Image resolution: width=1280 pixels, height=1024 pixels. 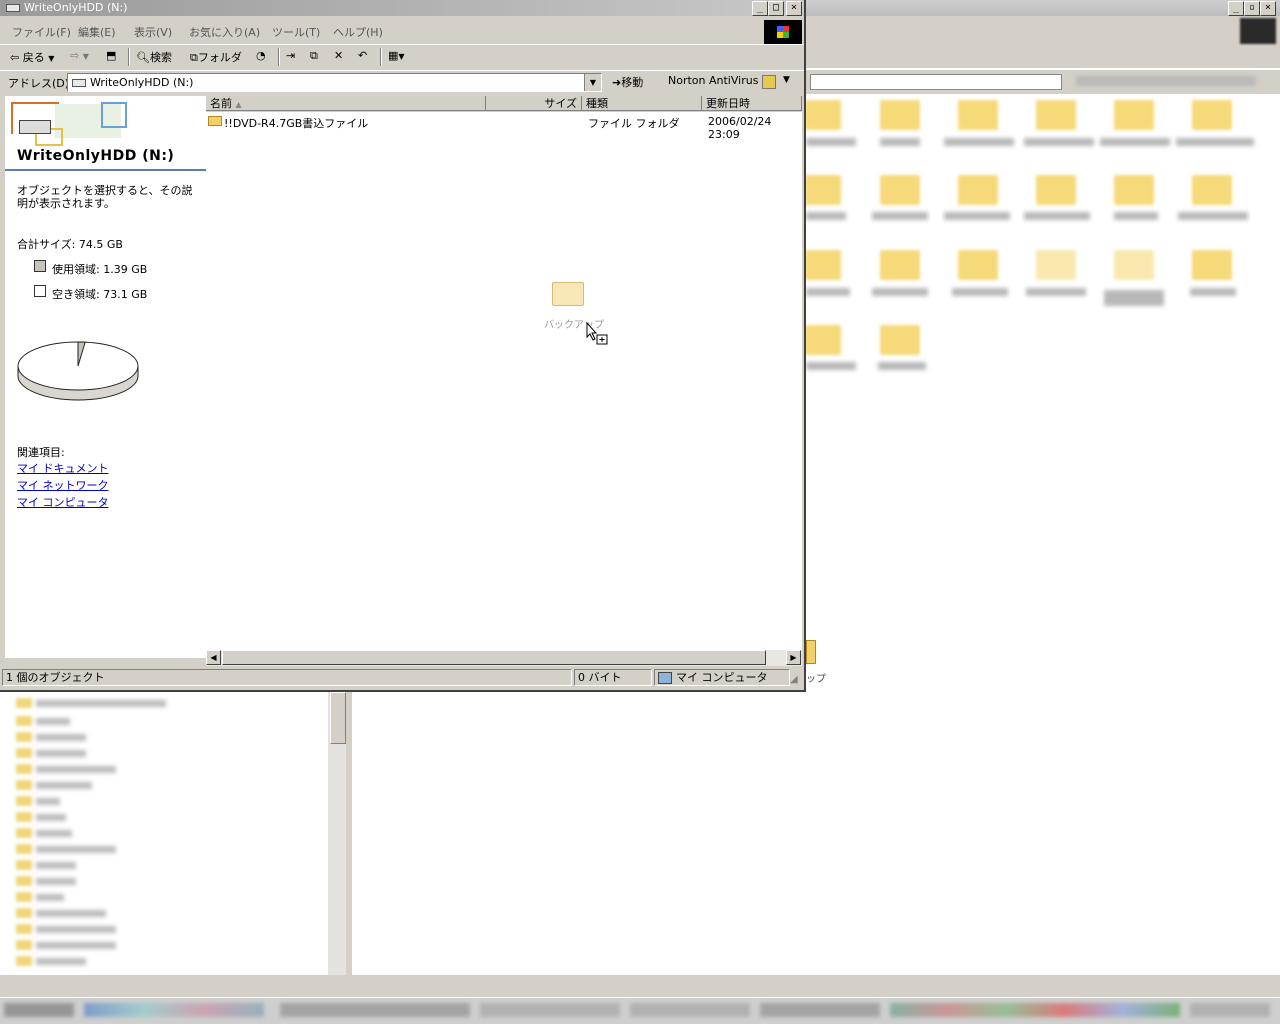 I want to click on link-my-computer: マイ コンピュータ, so click(x=63, y=502).